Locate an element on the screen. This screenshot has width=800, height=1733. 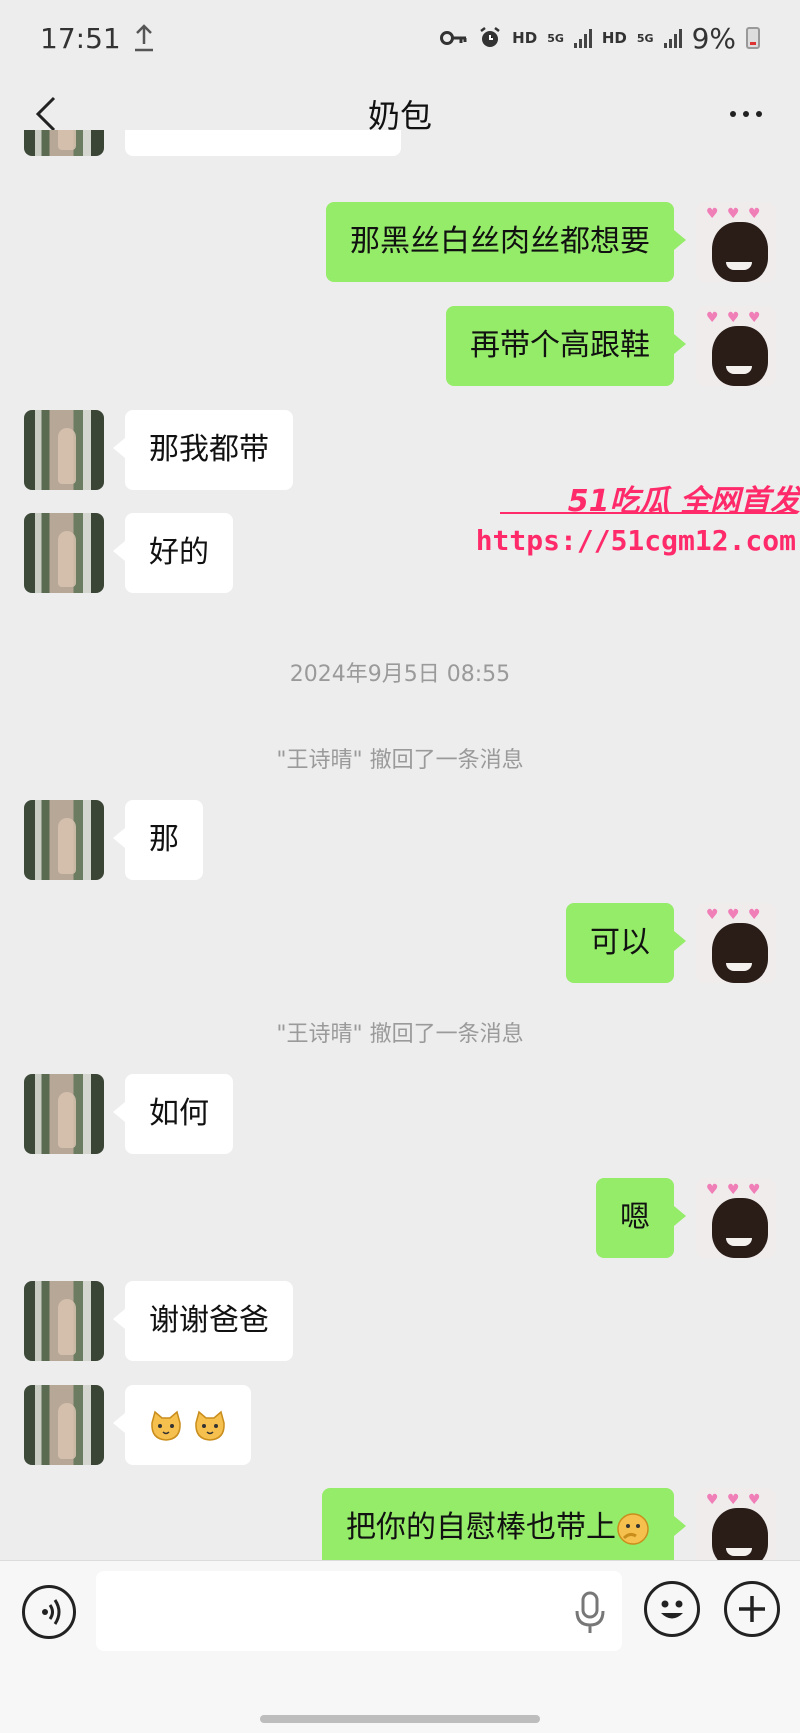
watermark: 51吃瓜 全网首发 https://51cgm12.com is located at coordinates (638, 516).